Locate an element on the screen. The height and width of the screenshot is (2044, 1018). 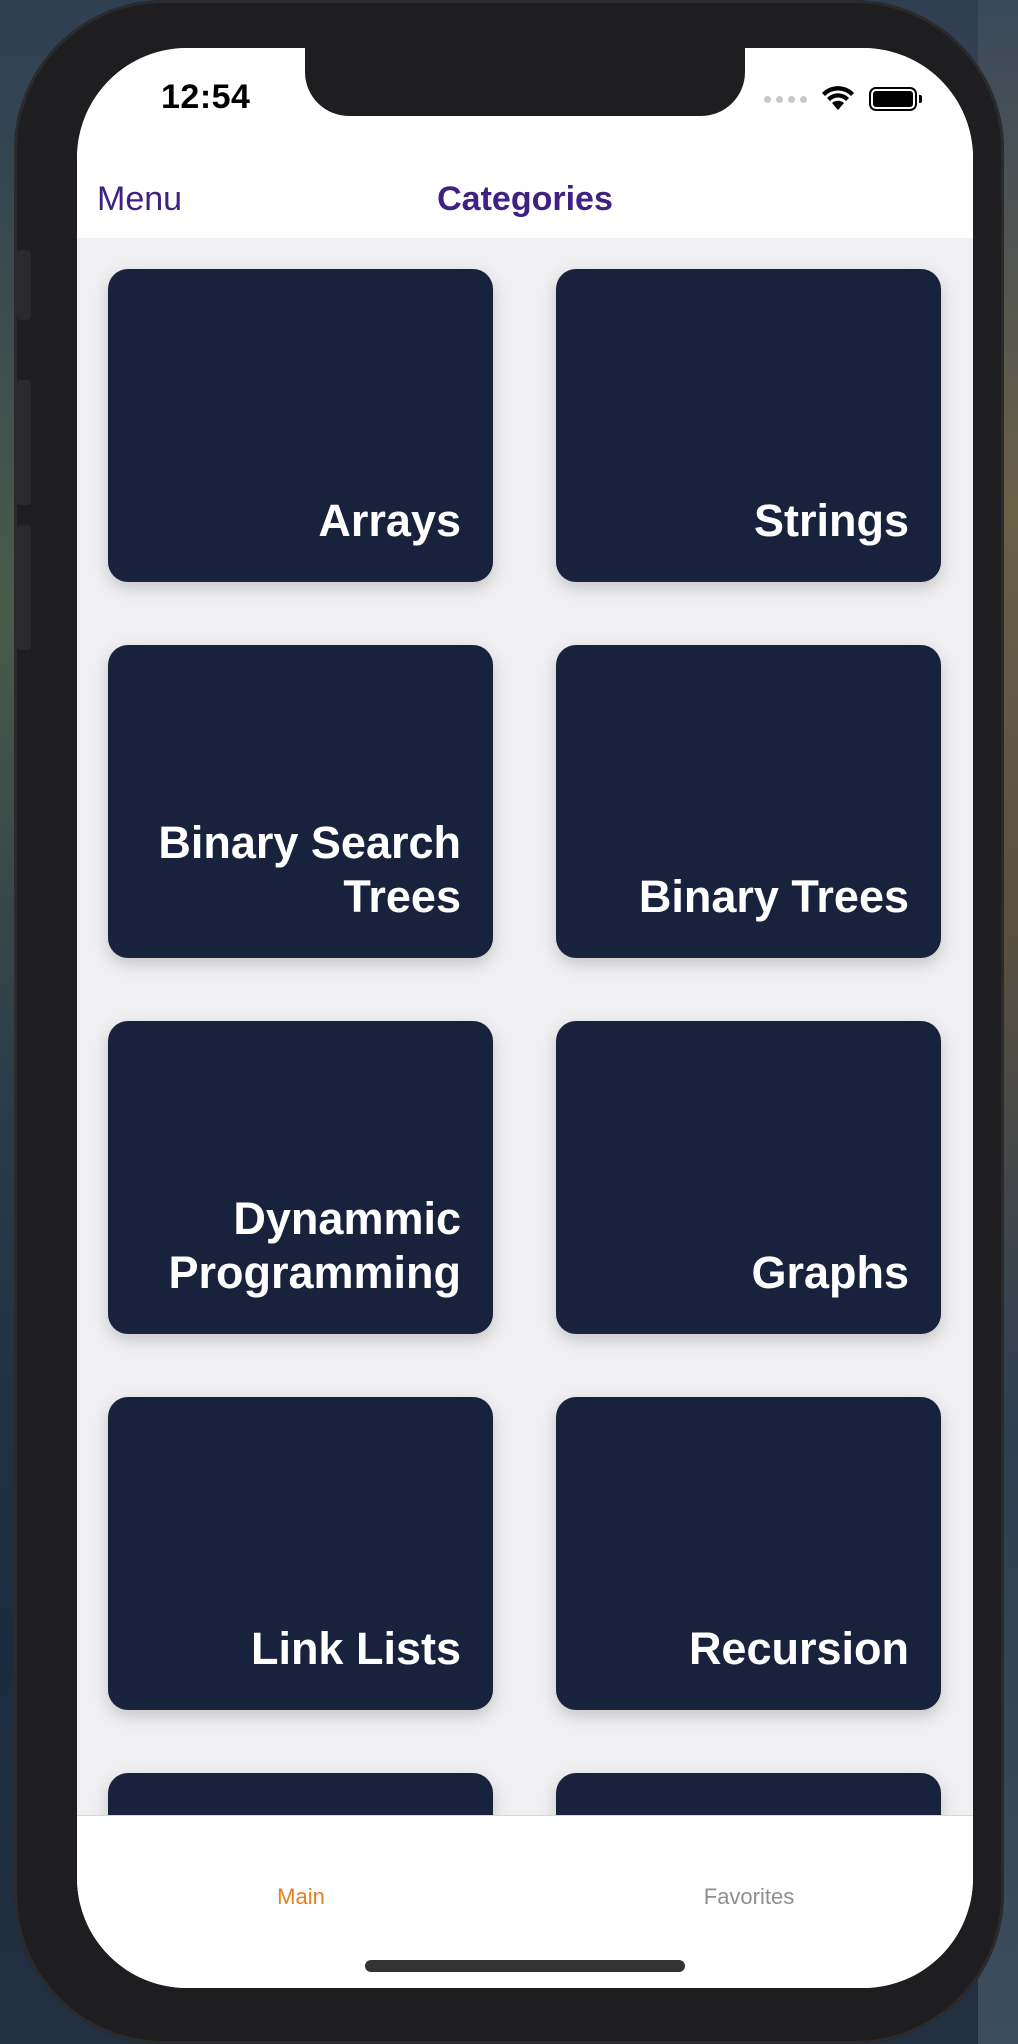
category-label: Link Lists is located at coordinates (355, 1648).